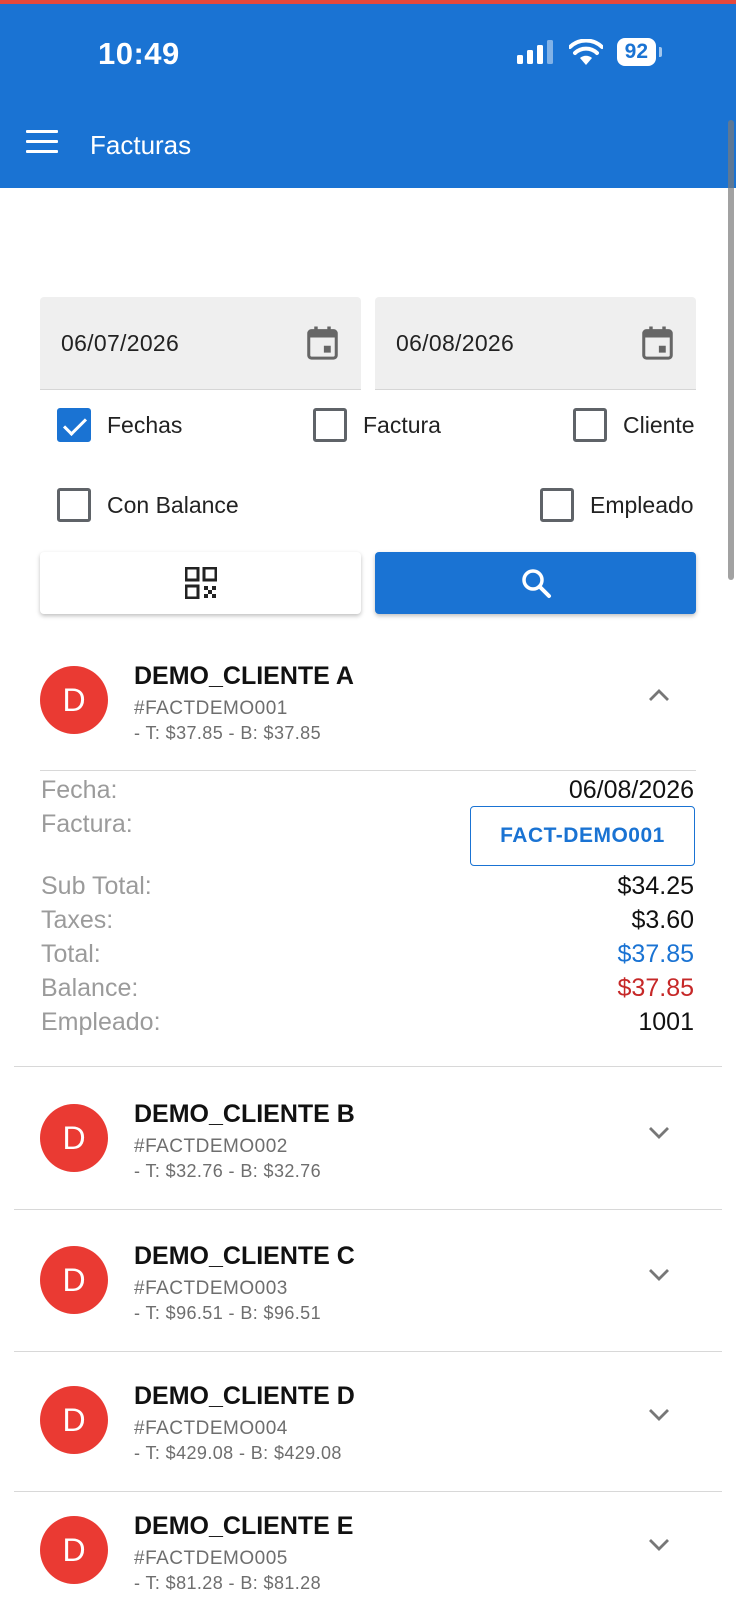 The width and height of the screenshot is (736, 1600). What do you see at coordinates (731, 350) in the screenshot?
I see `scrollbar` at bounding box center [731, 350].